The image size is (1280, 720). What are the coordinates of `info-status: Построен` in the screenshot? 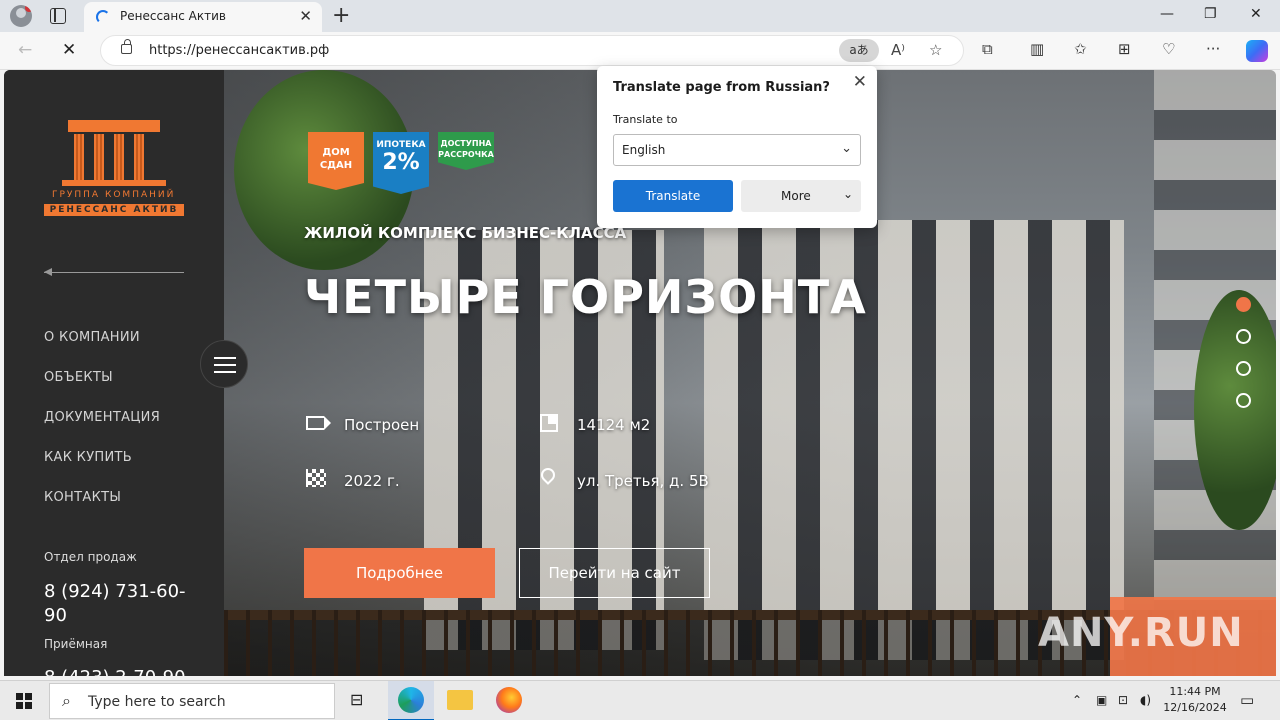 It's located at (382, 425).